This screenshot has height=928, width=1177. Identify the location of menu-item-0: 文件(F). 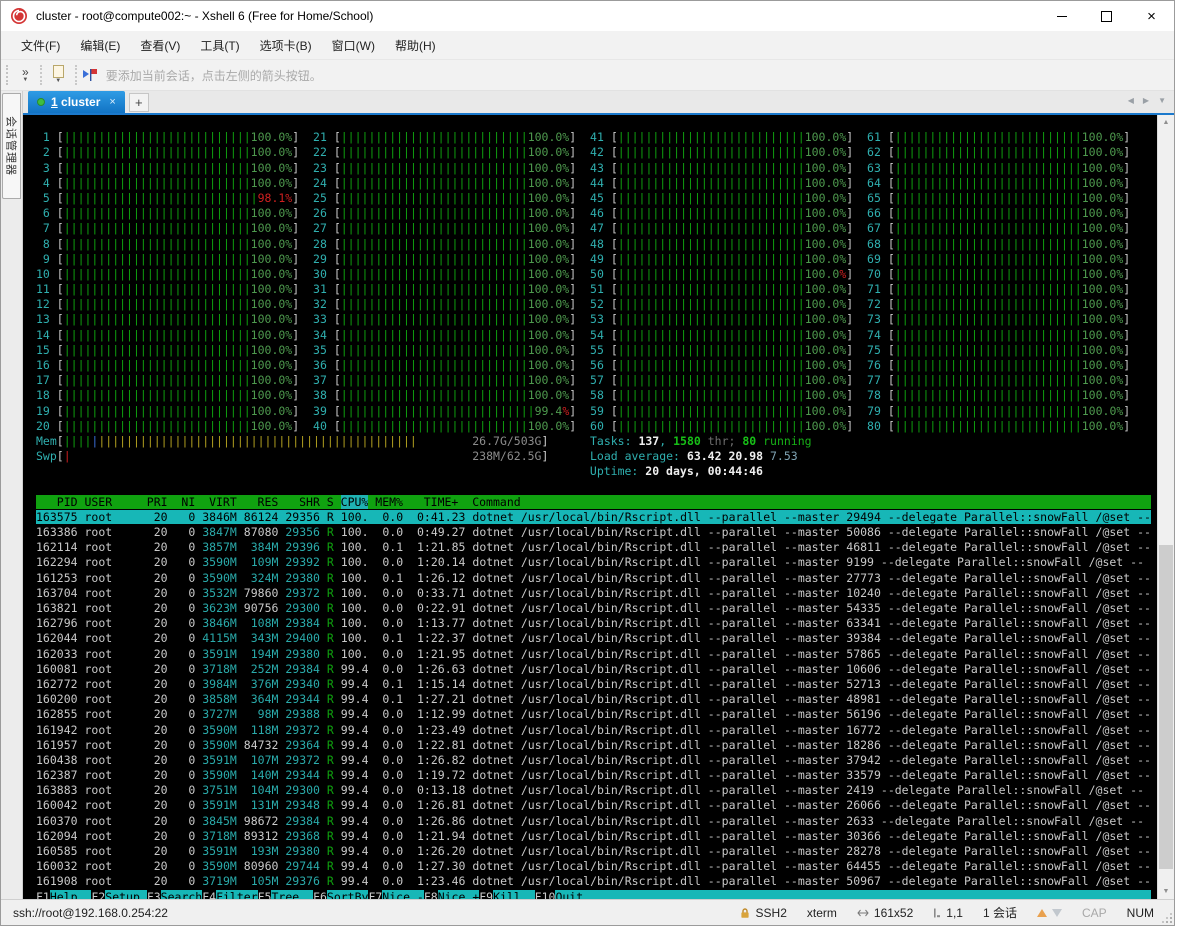
(40, 45).